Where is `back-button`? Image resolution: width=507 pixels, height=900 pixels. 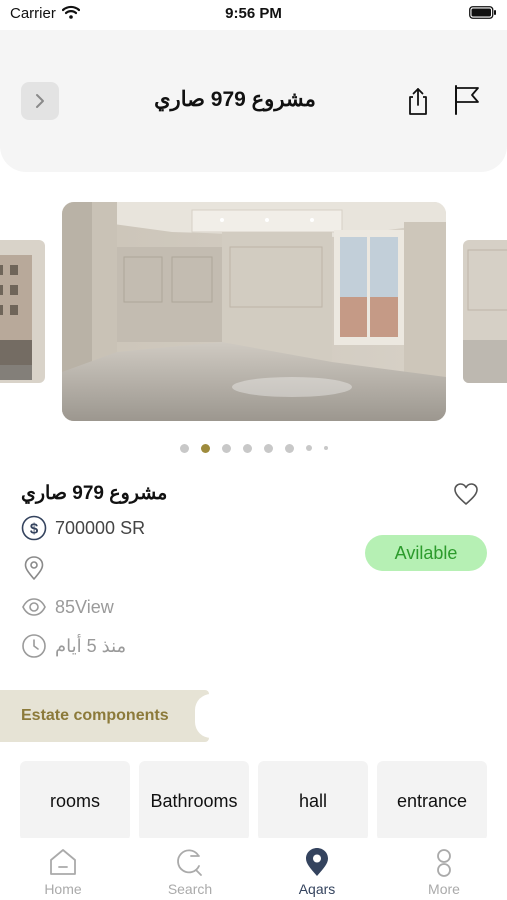
back-button is located at coordinates (40, 101).